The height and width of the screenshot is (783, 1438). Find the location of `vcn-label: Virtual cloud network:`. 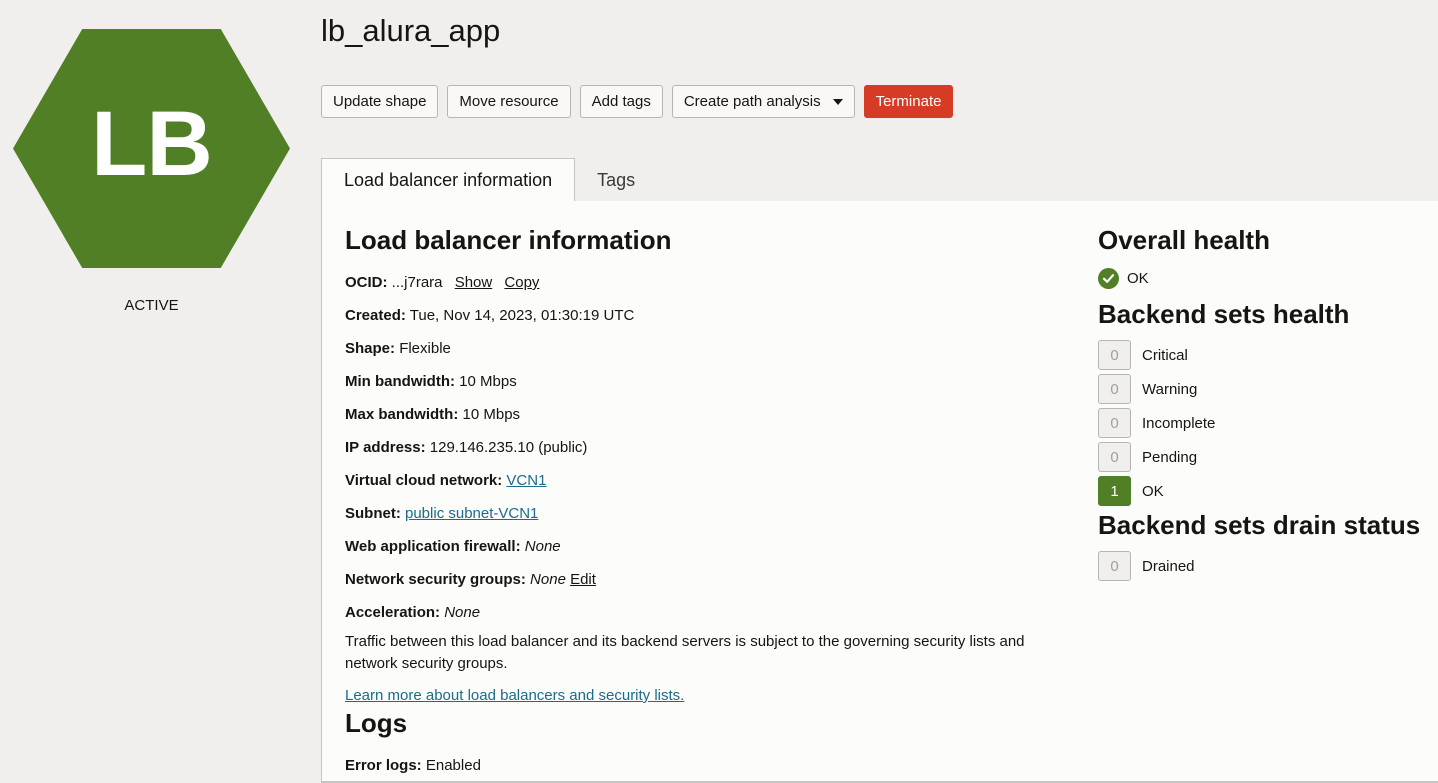

vcn-label: Virtual cloud network: is located at coordinates (424, 480).